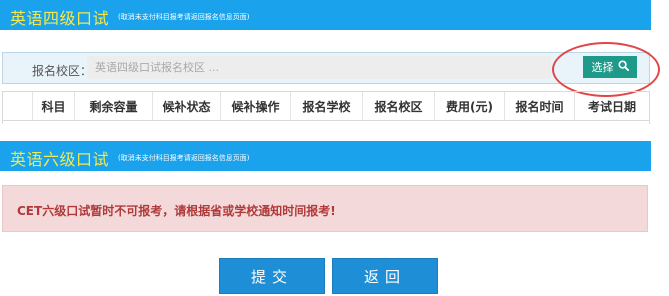  I want to click on table-header-select, so click(18, 106).